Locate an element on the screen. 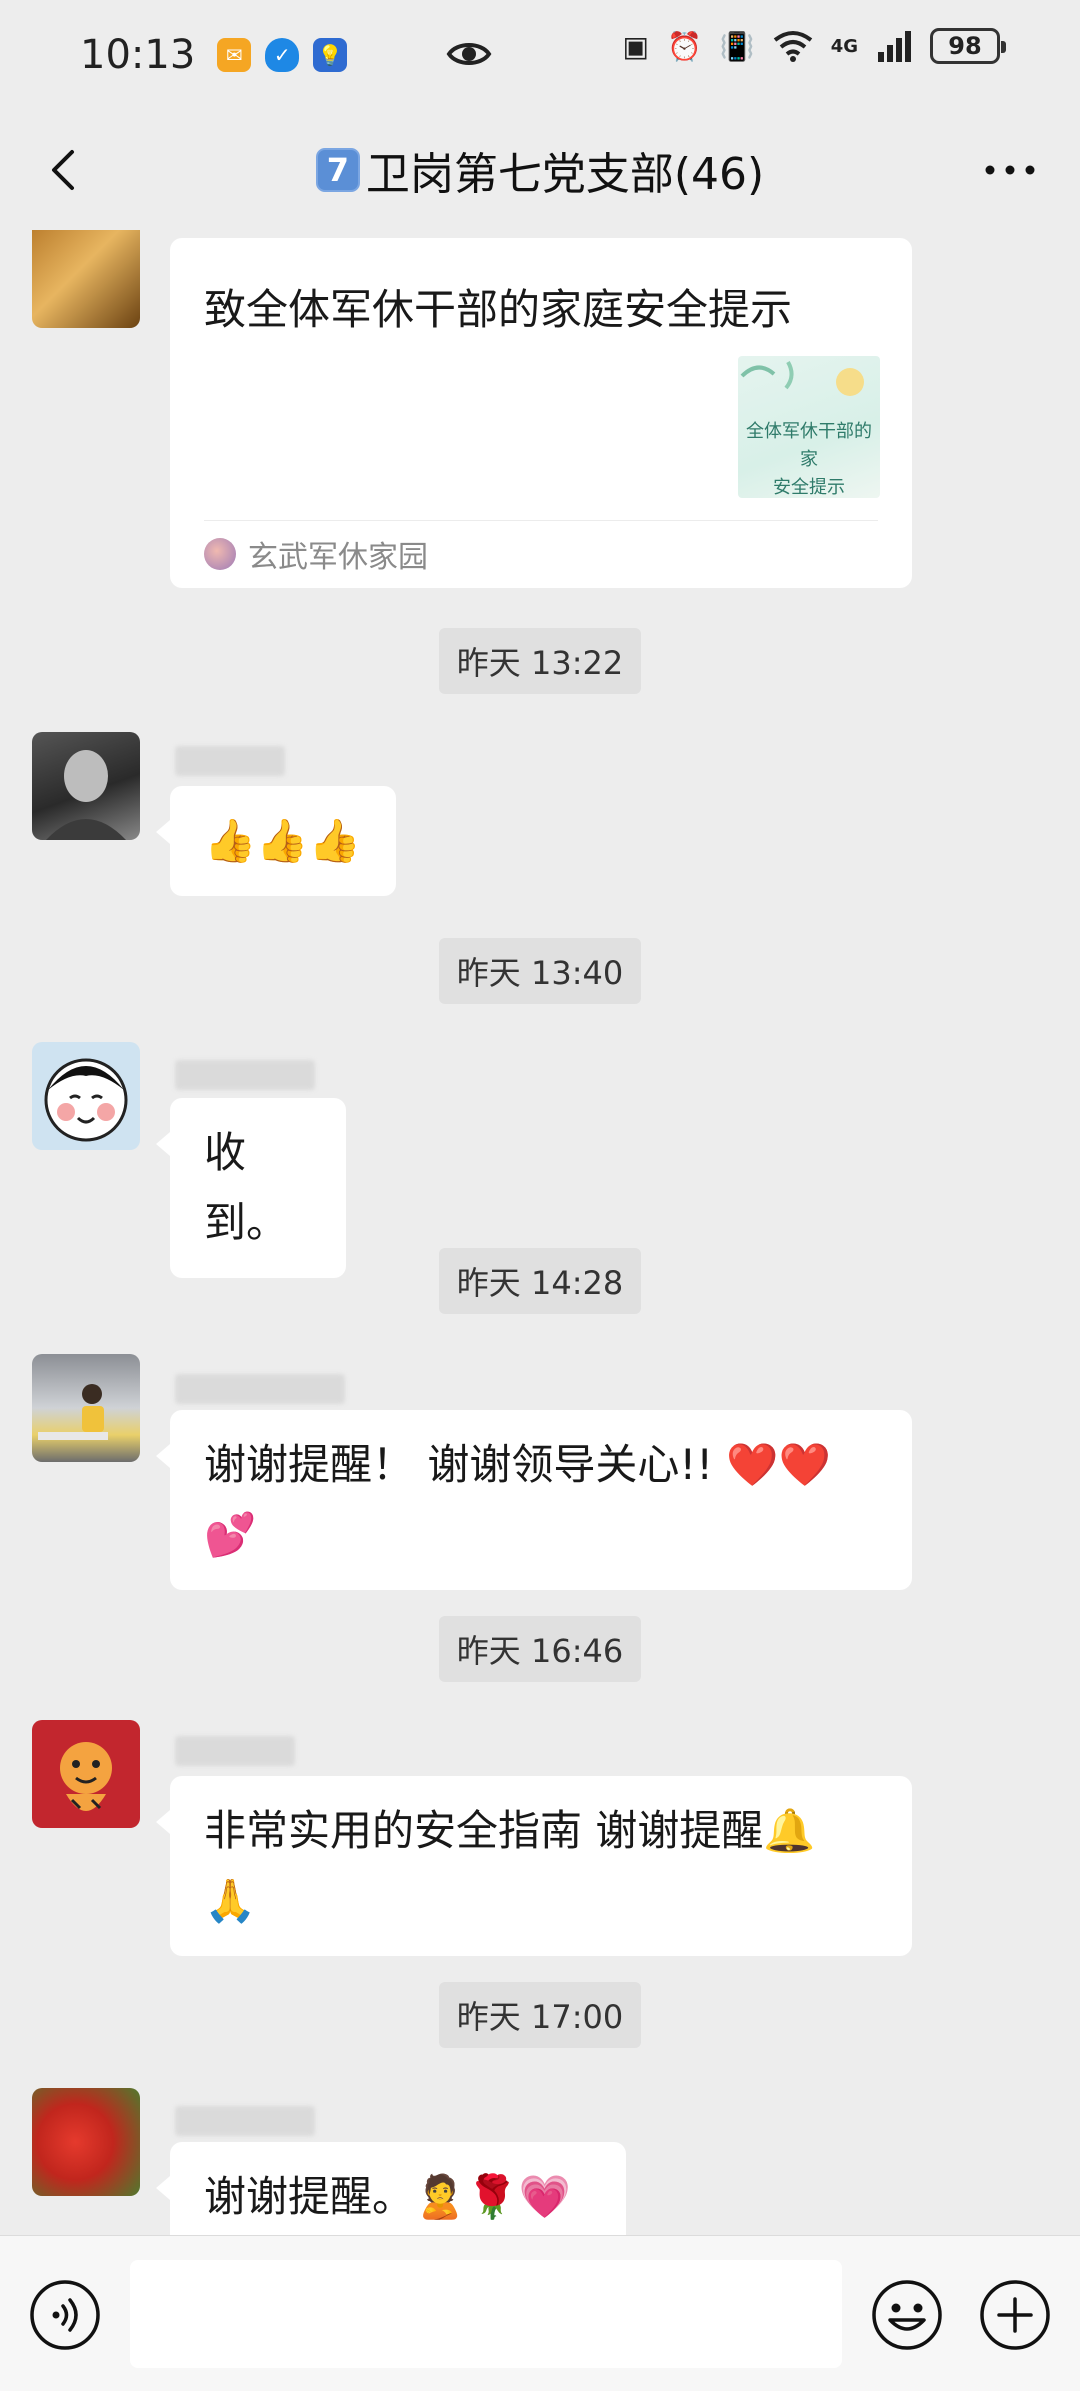 The height and width of the screenshot is (2391, 1080). message-bubble: 谢谢提醒。🙎🌹💗 is located at coordinates (391, 2188).